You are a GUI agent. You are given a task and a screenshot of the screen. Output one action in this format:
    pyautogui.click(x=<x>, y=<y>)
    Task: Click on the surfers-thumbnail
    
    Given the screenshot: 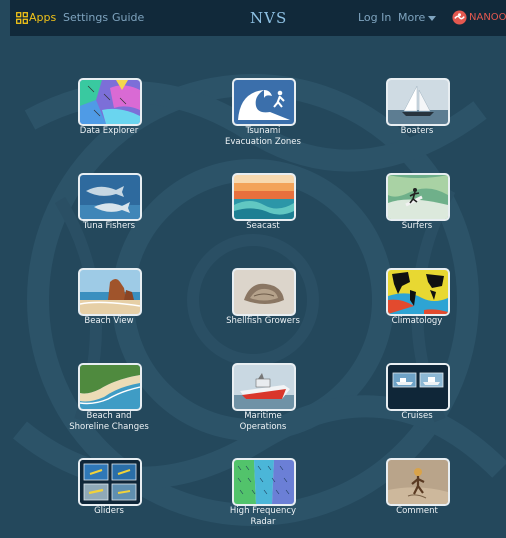 What is the action you would take?
    pyautogui.click(x=418, y=197)
    